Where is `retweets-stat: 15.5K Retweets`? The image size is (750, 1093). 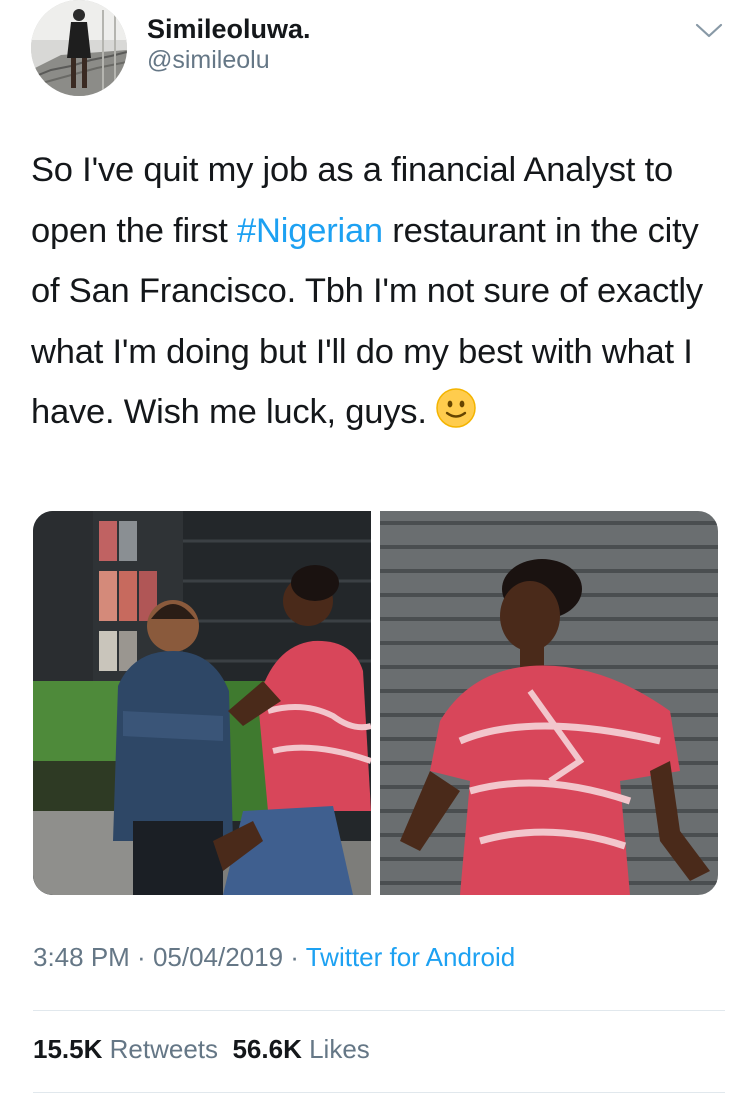
retweets-stat: 15.5K Retweets is located at coordinates (125, 1049).